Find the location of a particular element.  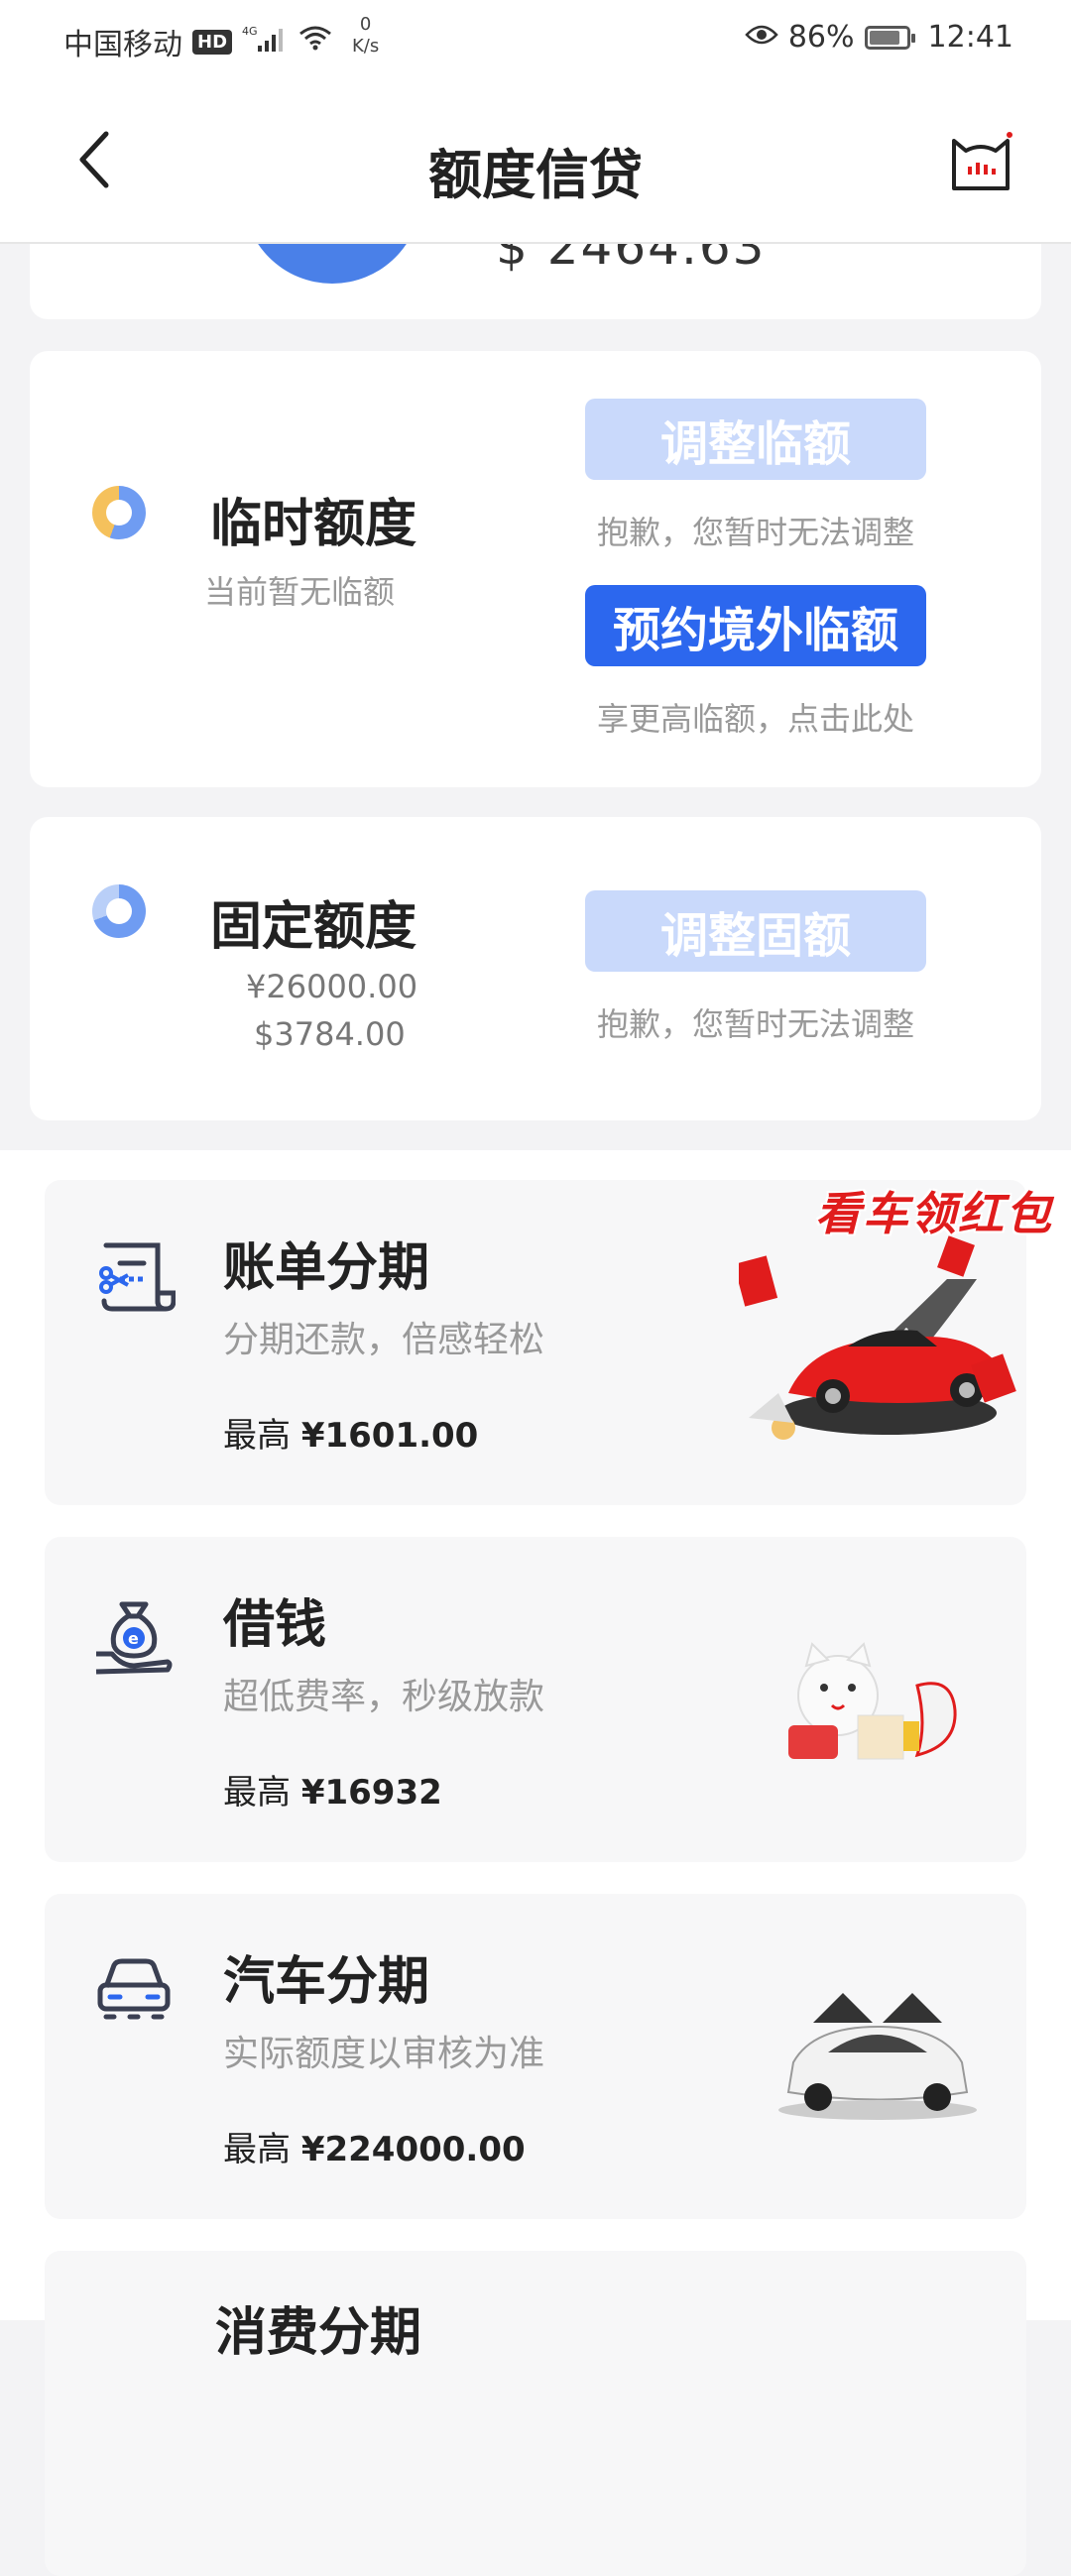

overseas-temp-quota-button: 预约境外临额 is located at coordinates (755, 626).